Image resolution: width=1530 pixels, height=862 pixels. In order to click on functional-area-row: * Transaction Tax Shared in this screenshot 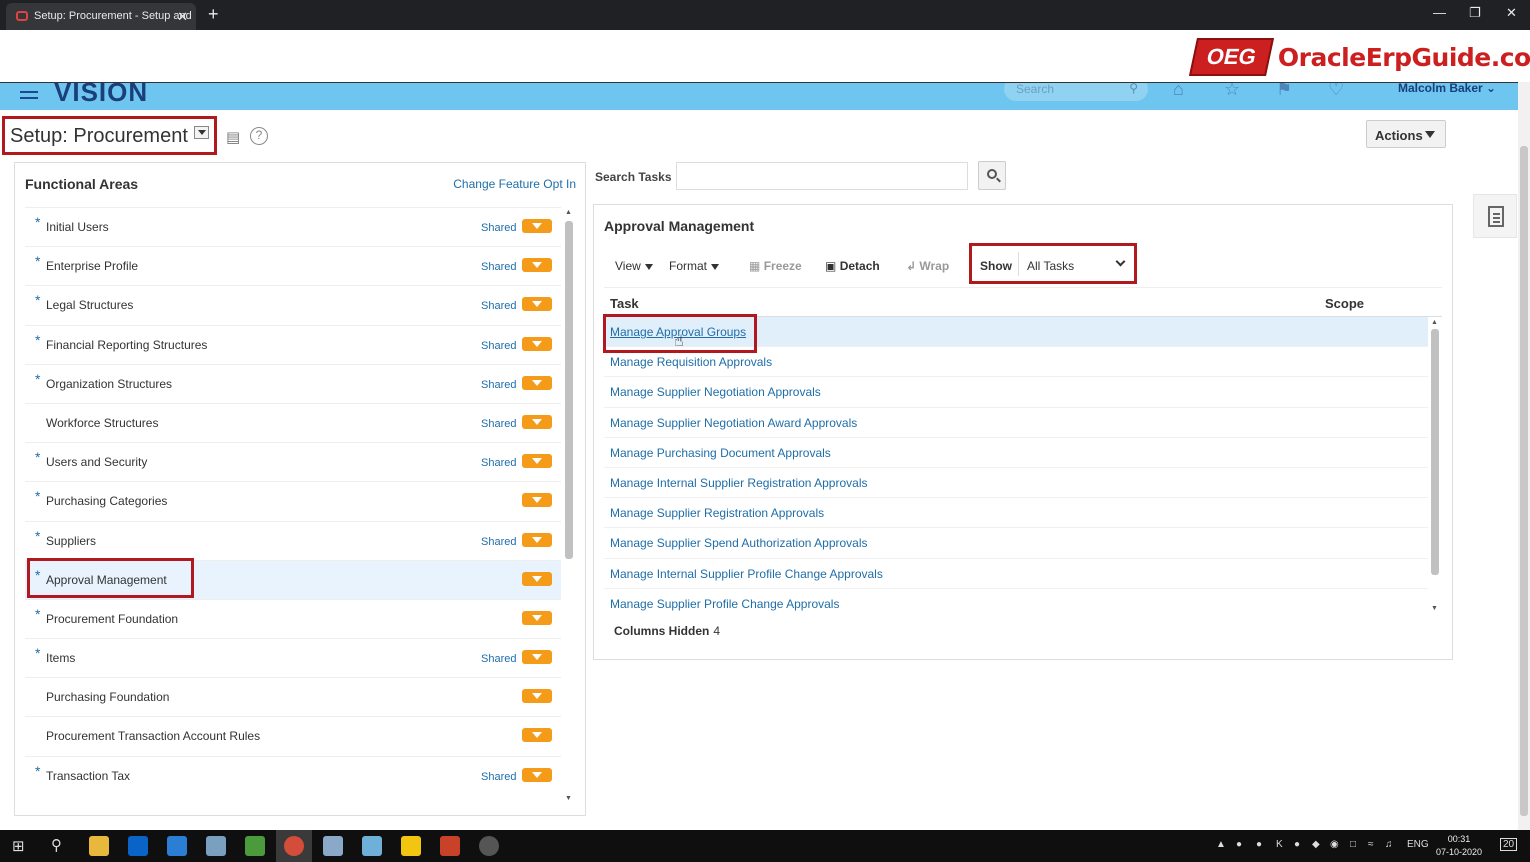, I will do `click(293, 775)`.